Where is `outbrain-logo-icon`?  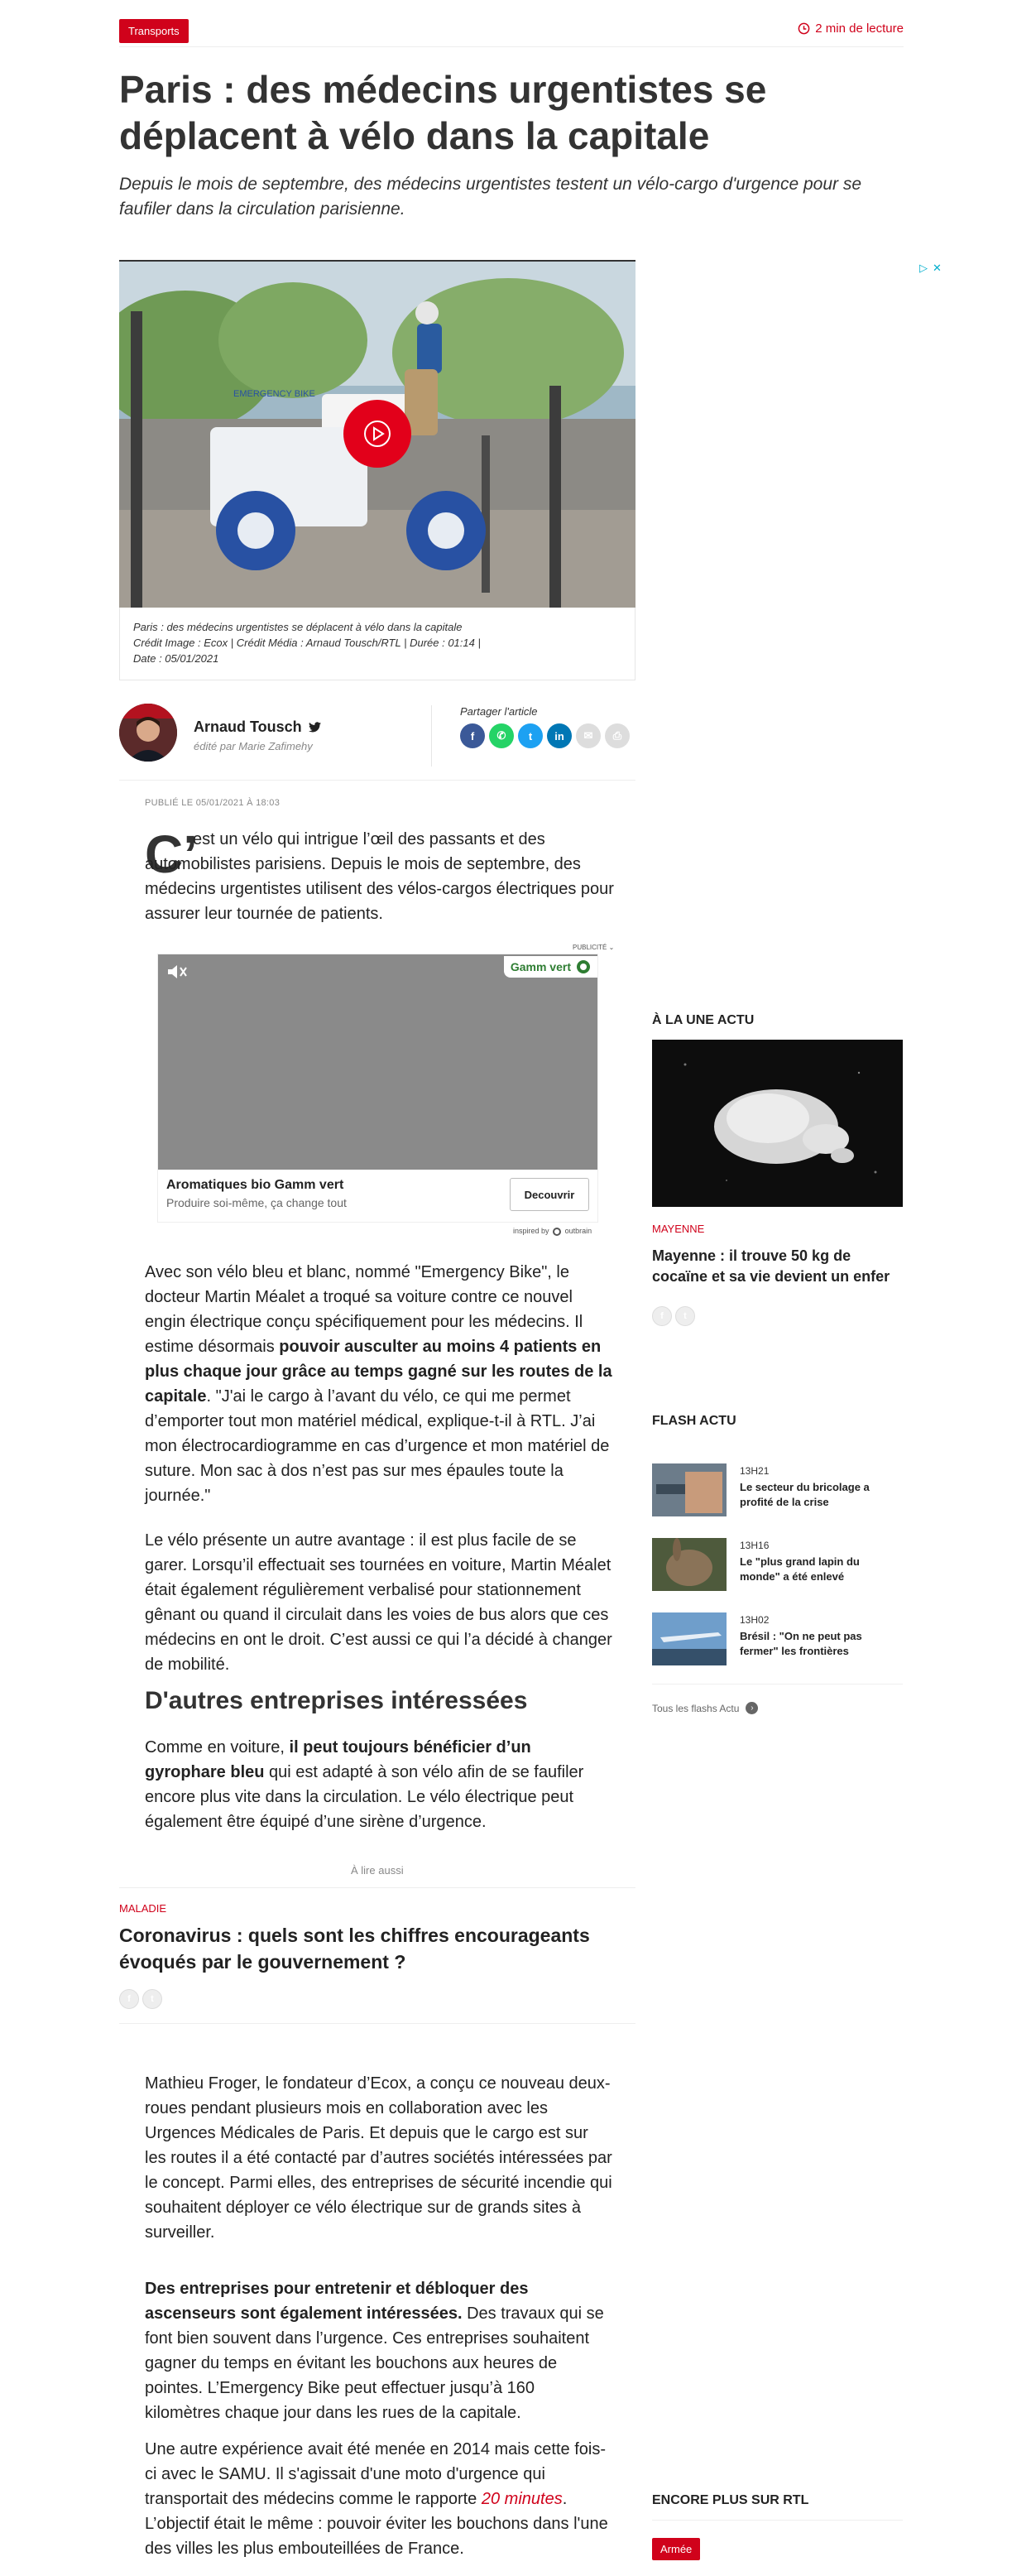 outbrain-logo-icon is located at coordinates (557, 1231).